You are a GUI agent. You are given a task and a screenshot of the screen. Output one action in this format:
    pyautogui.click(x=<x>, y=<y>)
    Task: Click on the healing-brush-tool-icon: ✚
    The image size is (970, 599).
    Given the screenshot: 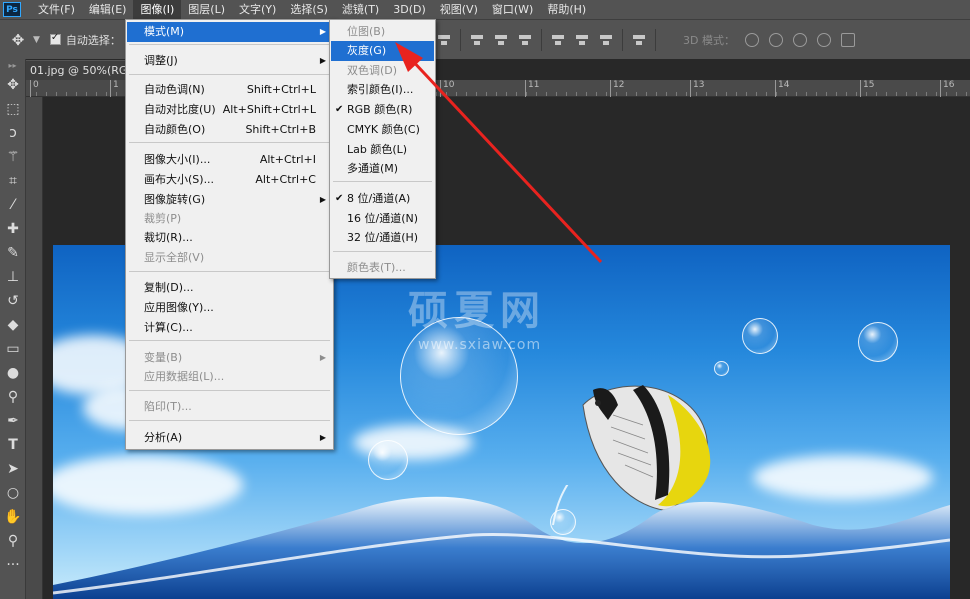 What is the action you would take?
    pyautogui.click(x=13, y=229)
    